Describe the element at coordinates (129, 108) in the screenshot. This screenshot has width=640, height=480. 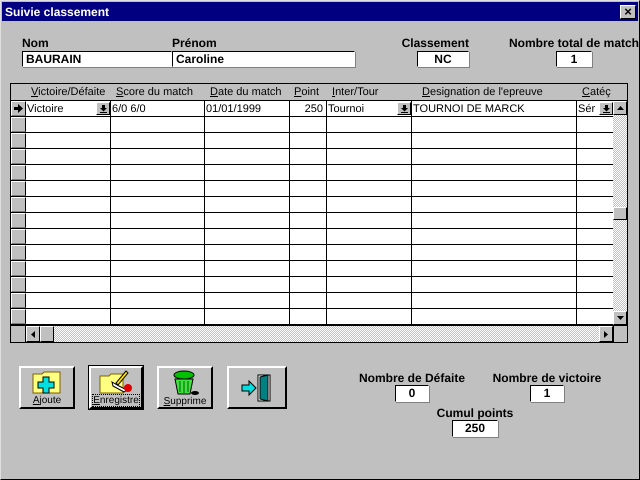
I see `table-cell-text: 6/0 6/0` at that location.